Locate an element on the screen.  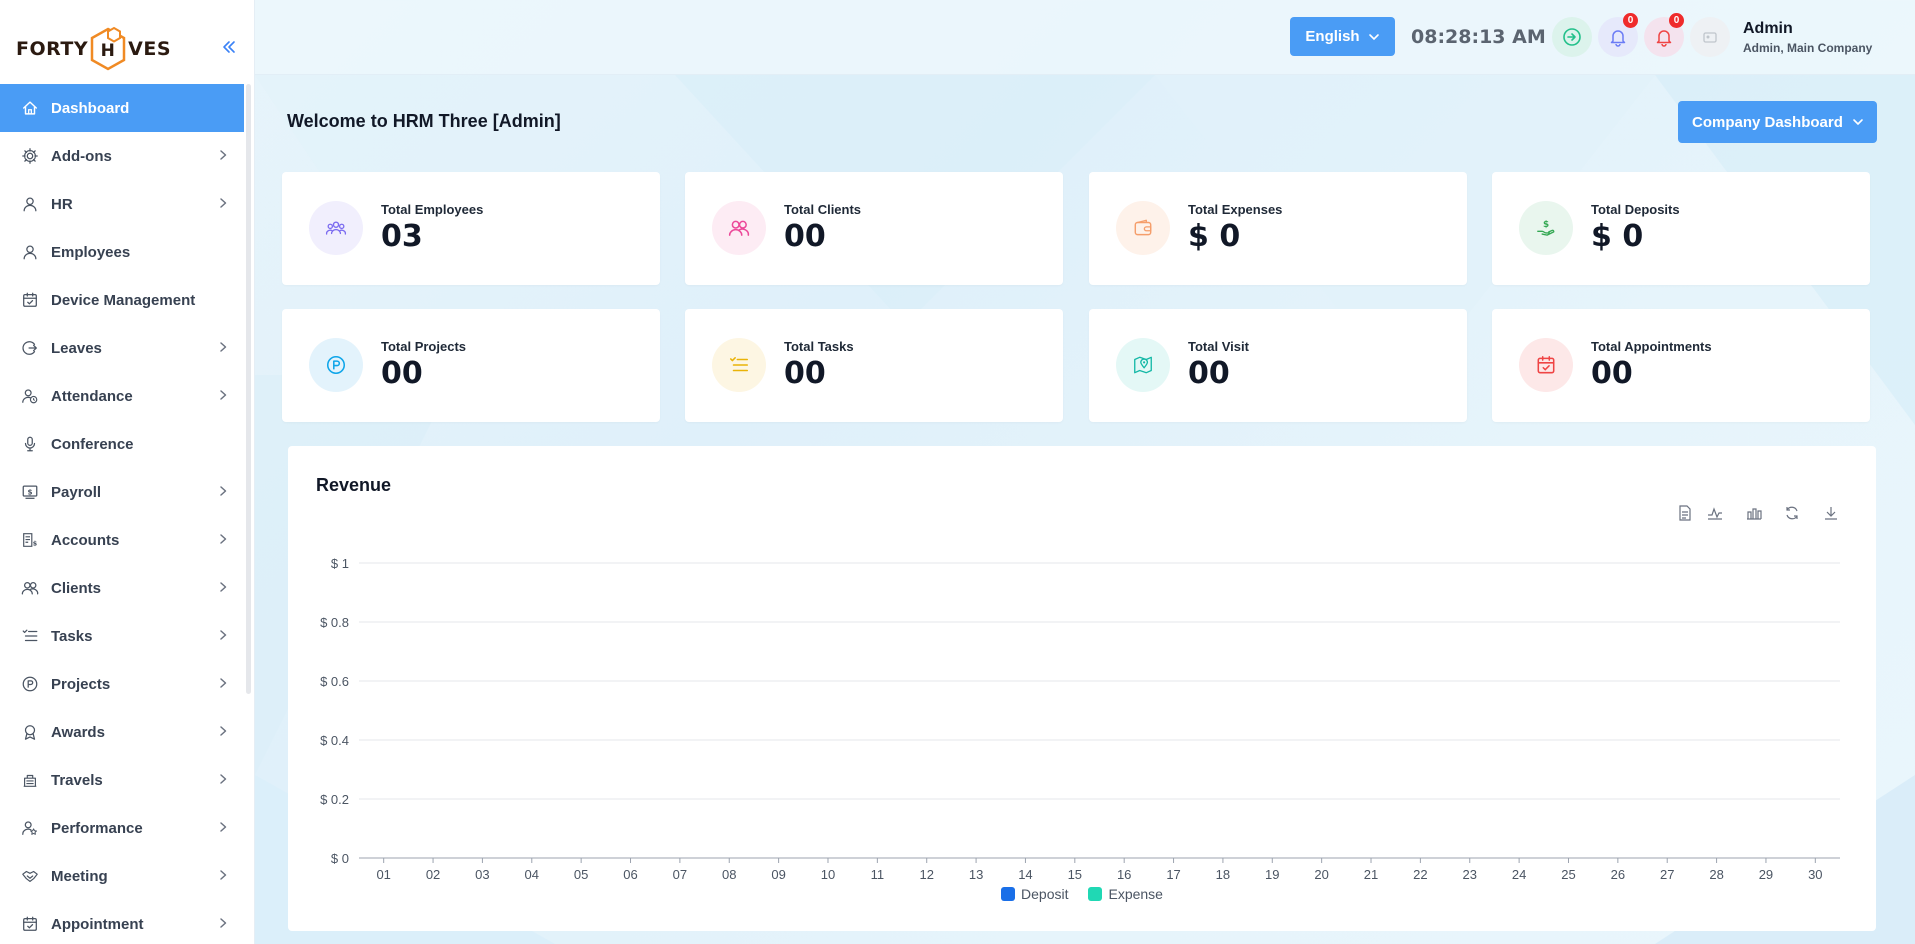
deposit-hand-icon: $ is located at coordinates (1546, 228).